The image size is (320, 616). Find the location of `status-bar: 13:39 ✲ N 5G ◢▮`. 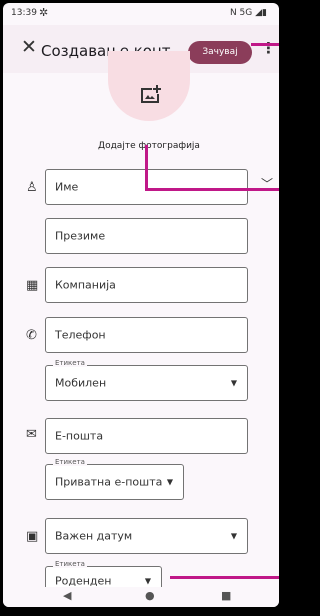

status-bar: 13:39 ✲ N 5G ◢▮ is located at coordinates (141, 14).